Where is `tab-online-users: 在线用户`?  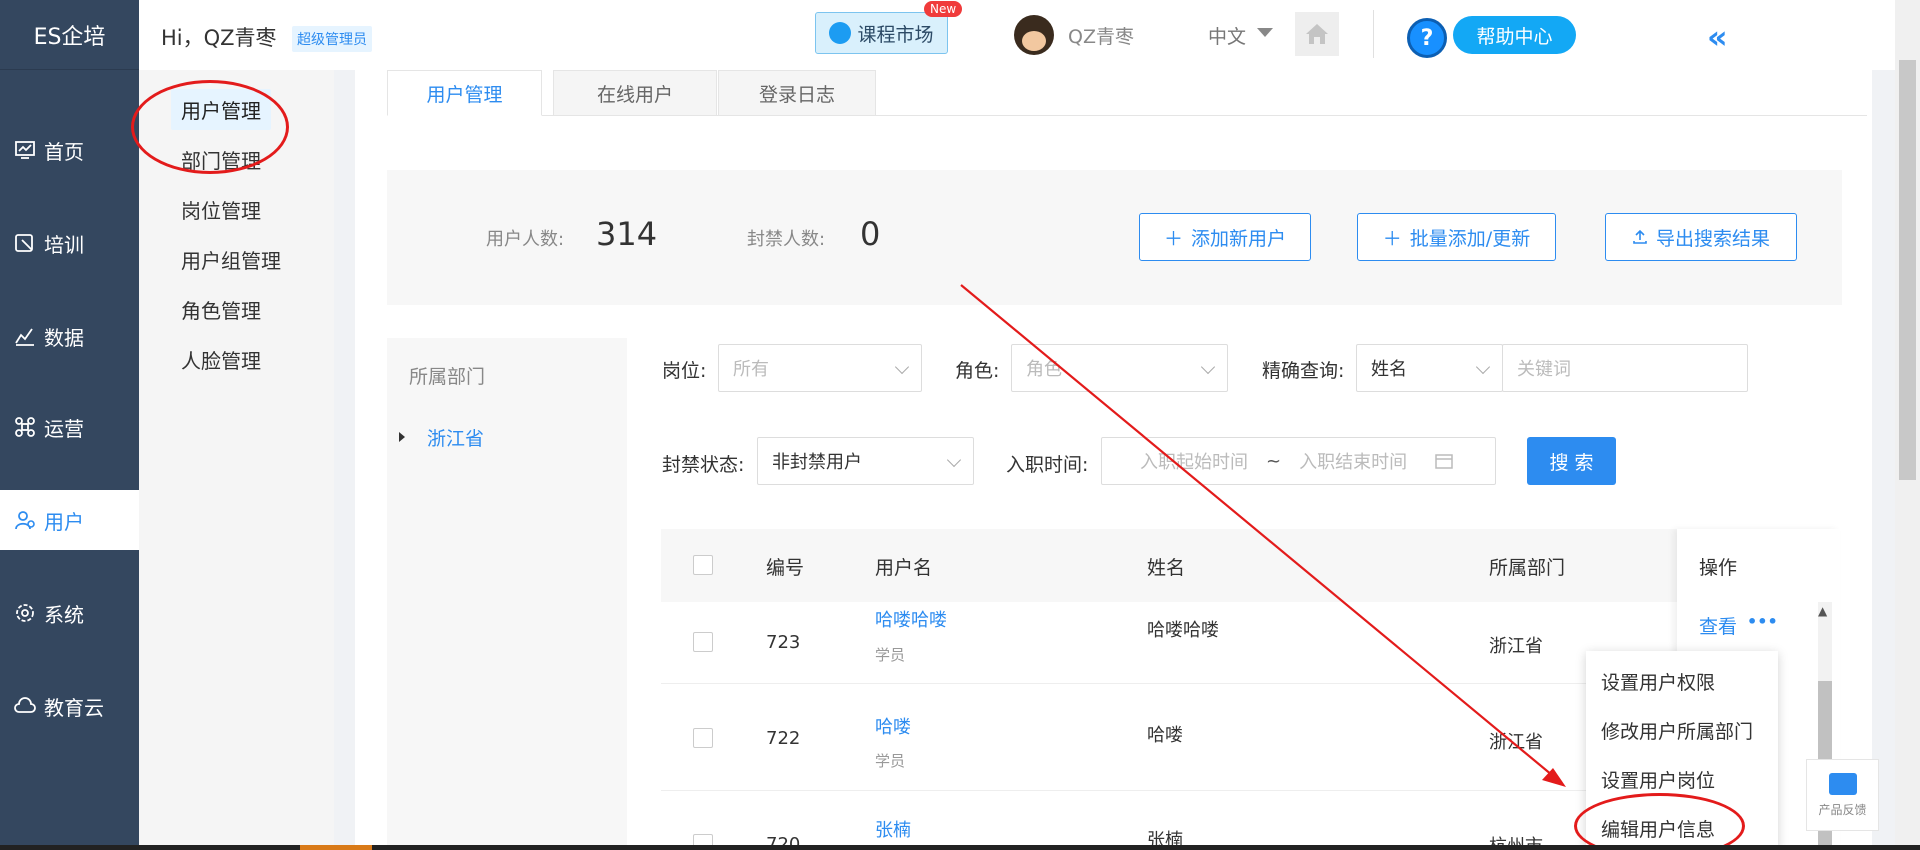 tab-online-users: 在线用户 is located at coordinates (635, 93).